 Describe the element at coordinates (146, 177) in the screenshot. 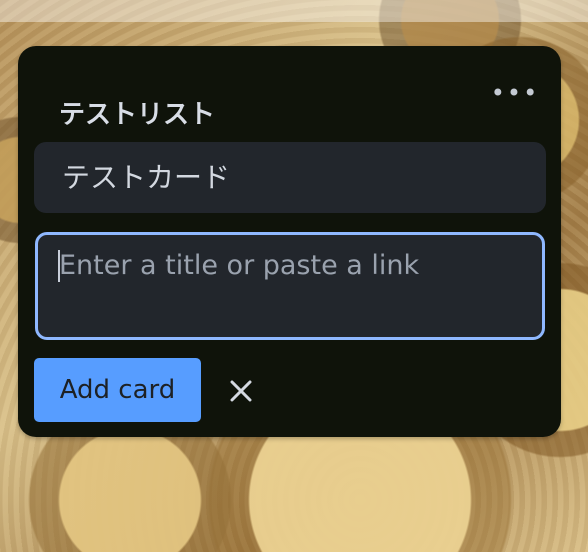

I see `card-title: テストカード` at that location.